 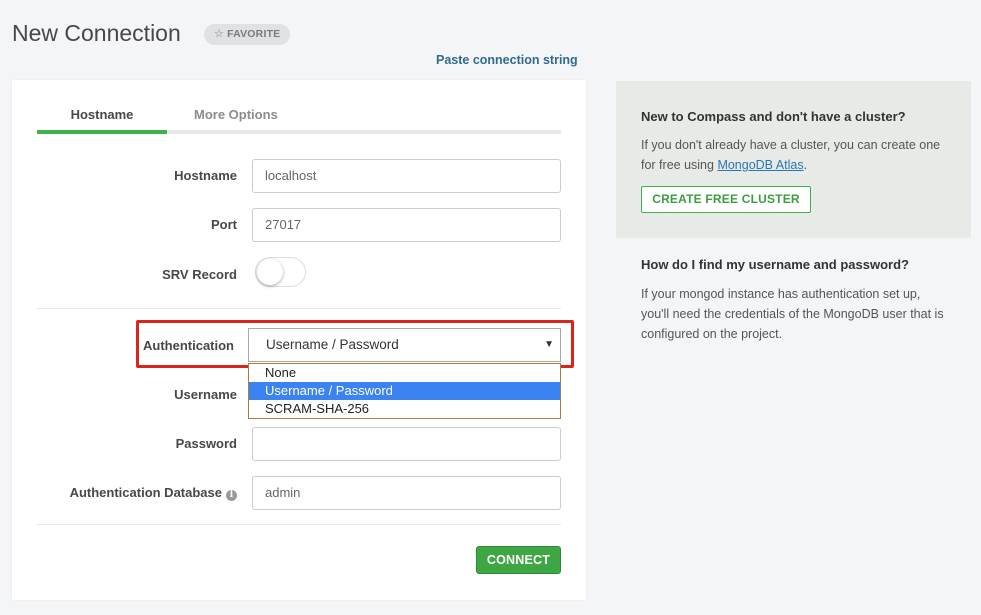 I want to click on auth-option-username-password: Username / Password, so click(x=404, y=391).